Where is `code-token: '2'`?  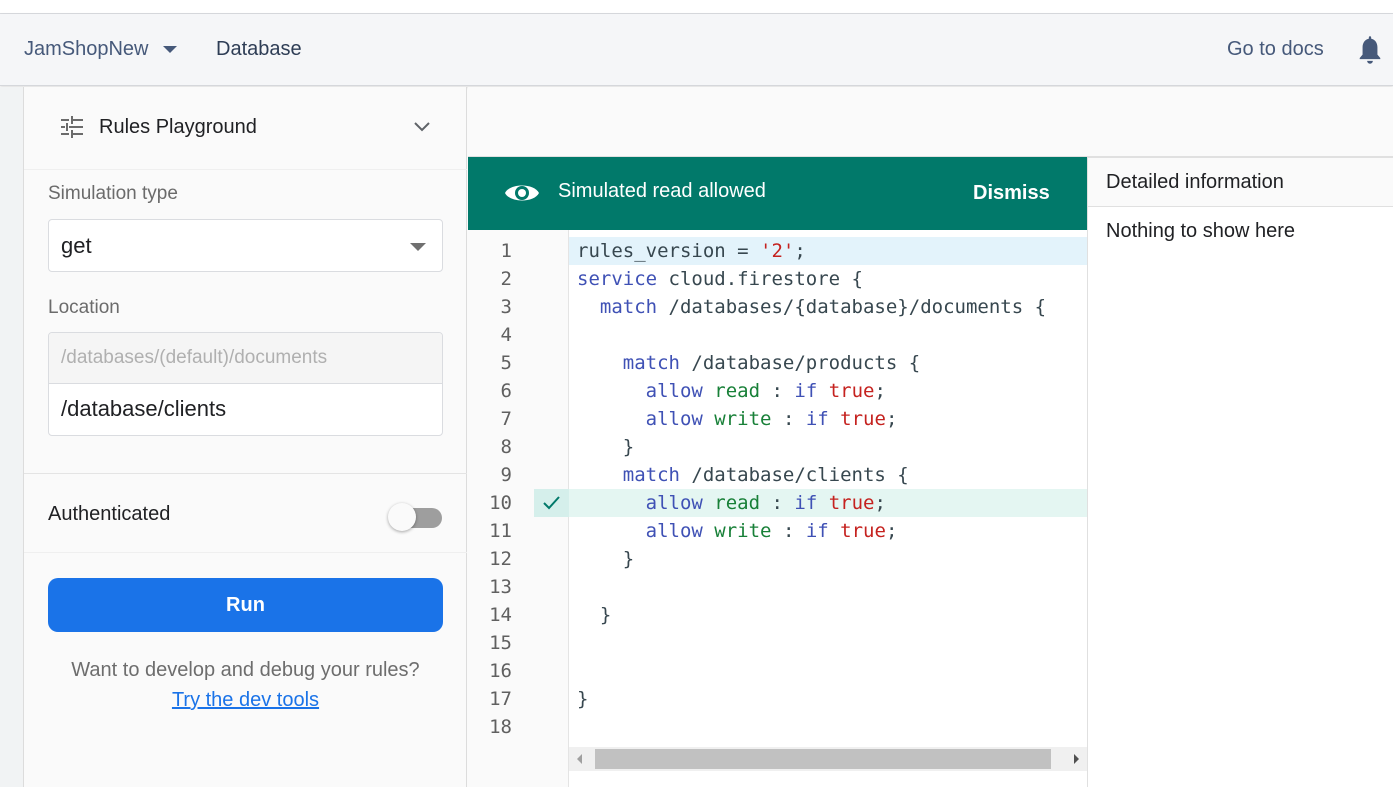
code-token: '2' is located at coordinates (777, 251).